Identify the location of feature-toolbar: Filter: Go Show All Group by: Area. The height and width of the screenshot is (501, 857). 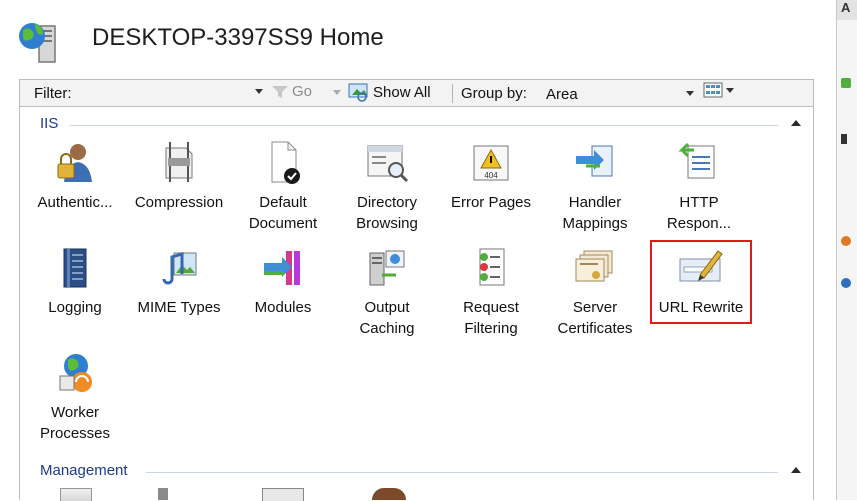
(416, 93).